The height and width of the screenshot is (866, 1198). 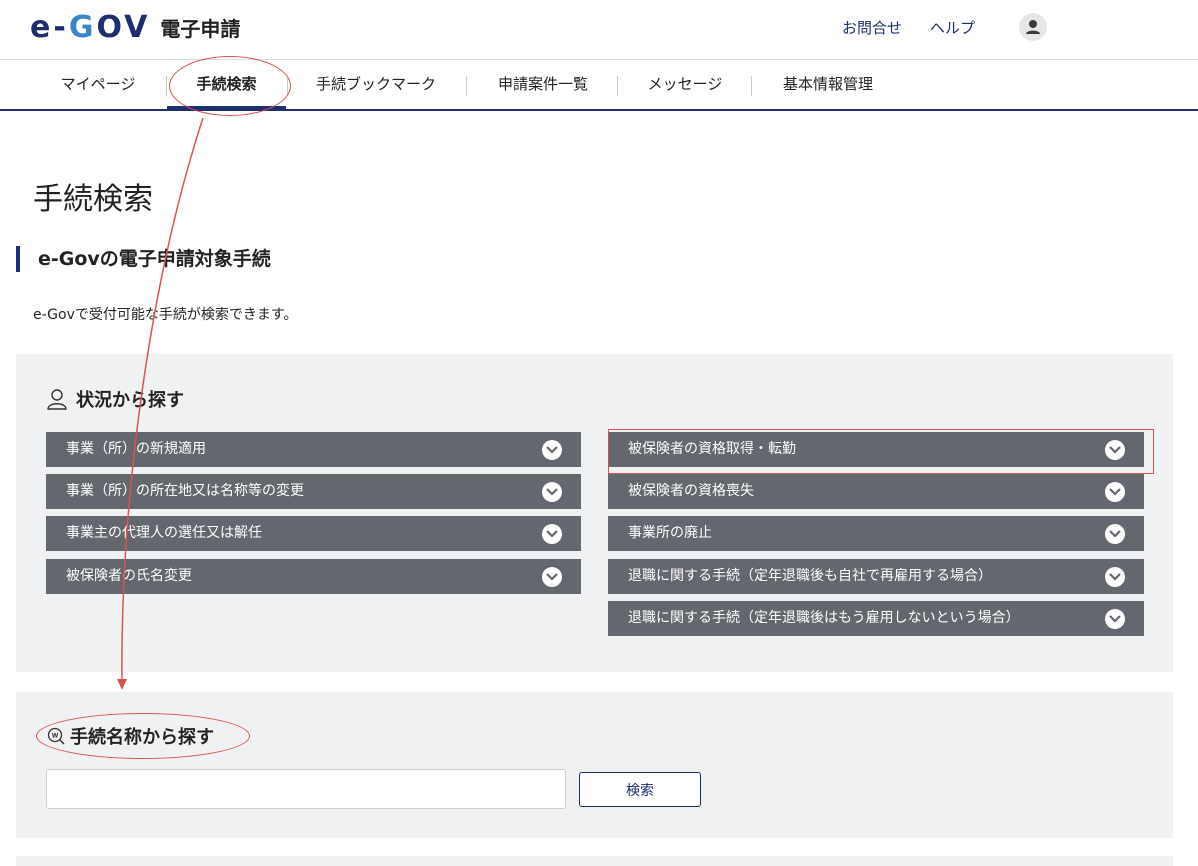 What do you see at coordinates (828, 84) in the screenshot?
I see `nav-item-basic-info: 基本情報管理` at bounding box center [828, 84].